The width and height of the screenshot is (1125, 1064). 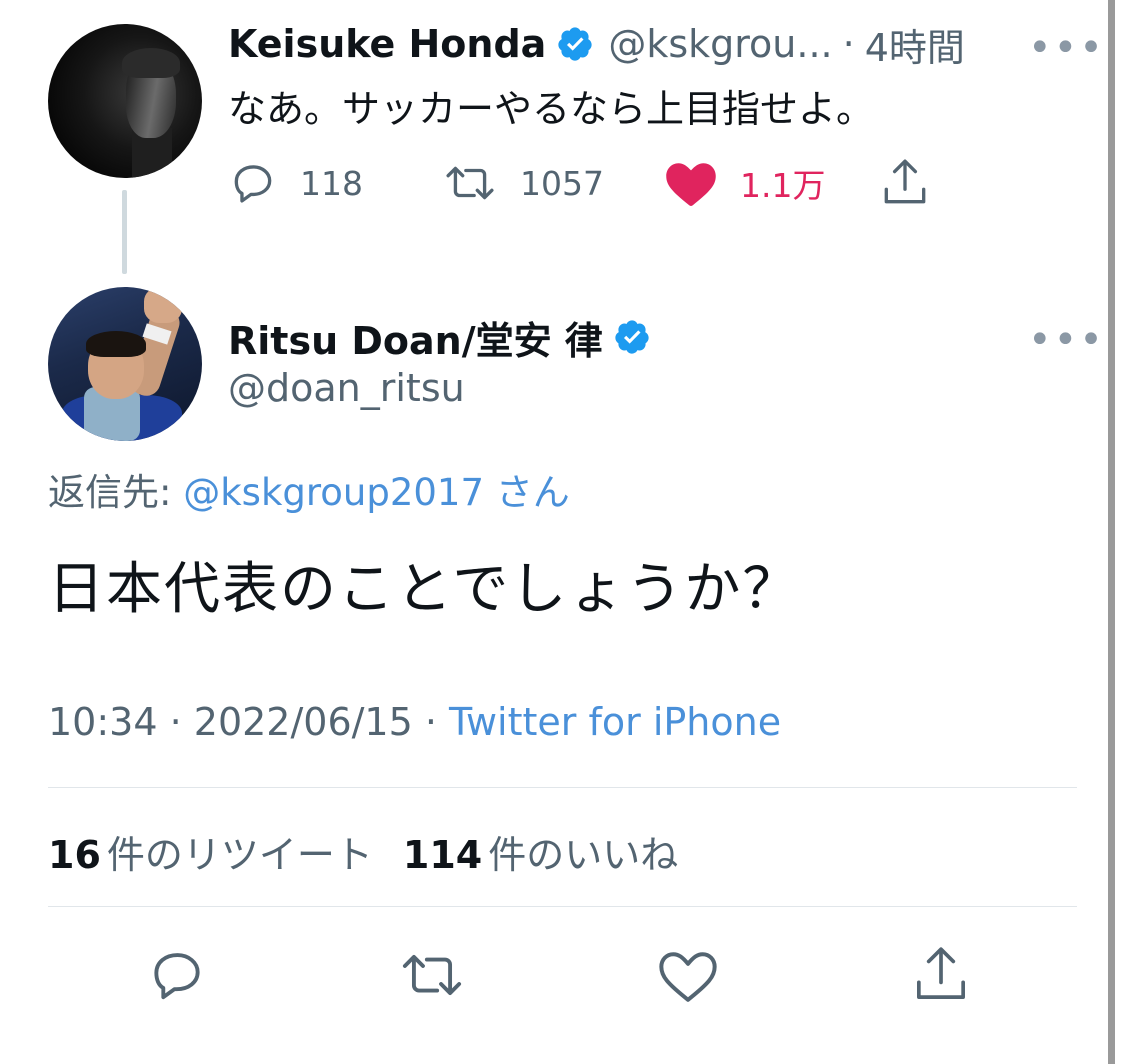 I want to click on tweet-time: 10:34, so click(x=103, y=722).